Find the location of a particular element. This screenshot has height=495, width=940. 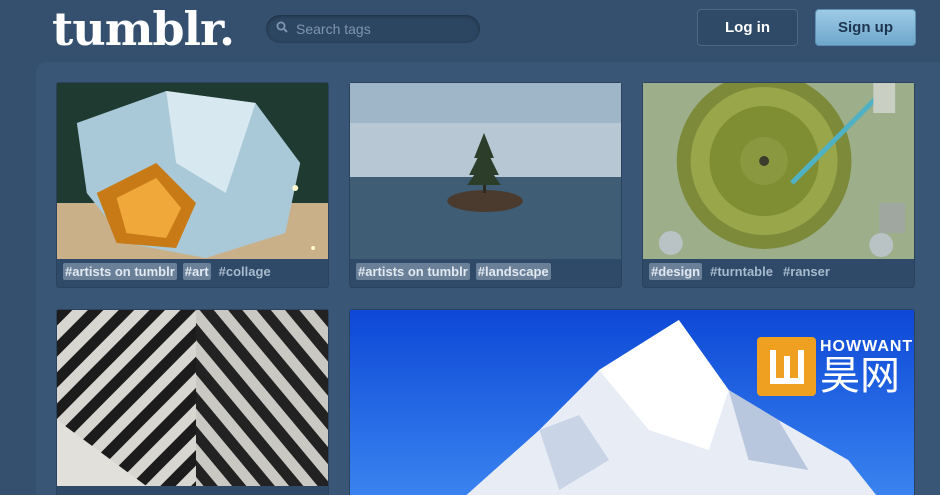

post-card: #artists on tumblr #art #collage is located at coordinates (192, 185).